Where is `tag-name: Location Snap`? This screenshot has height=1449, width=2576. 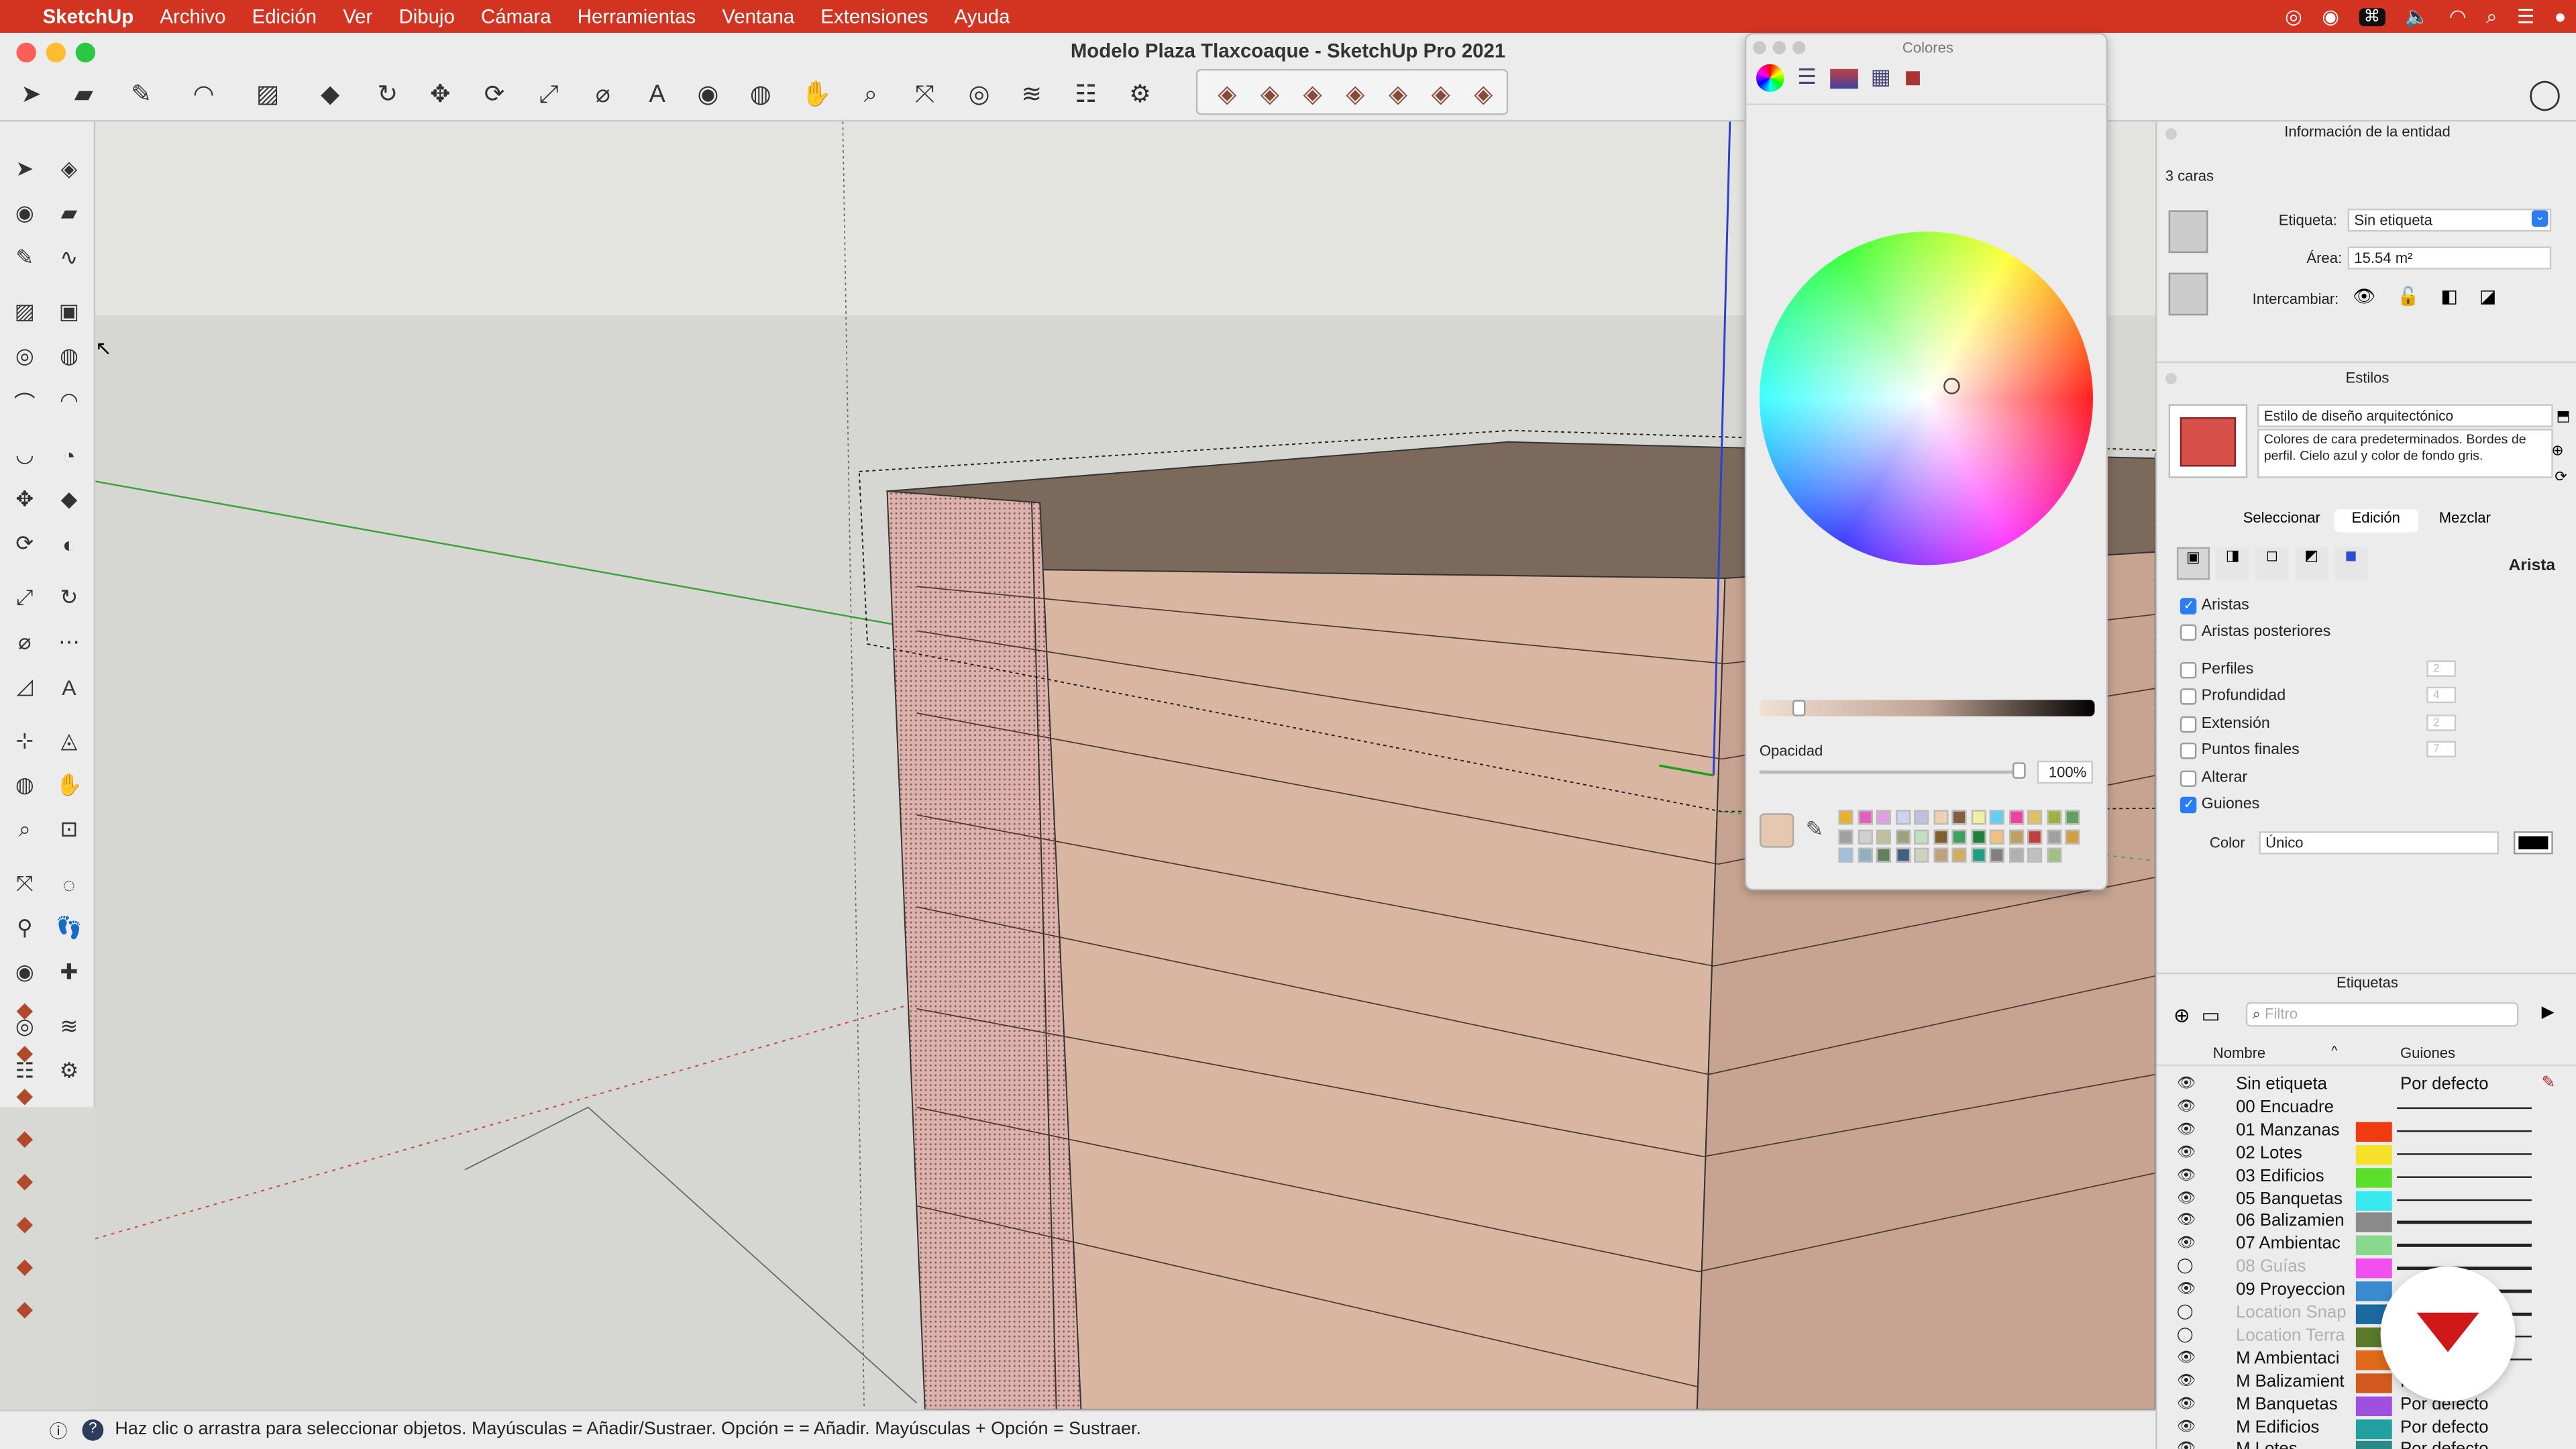 tag-name: Location Snap is located at coordinates (2296, 1312).